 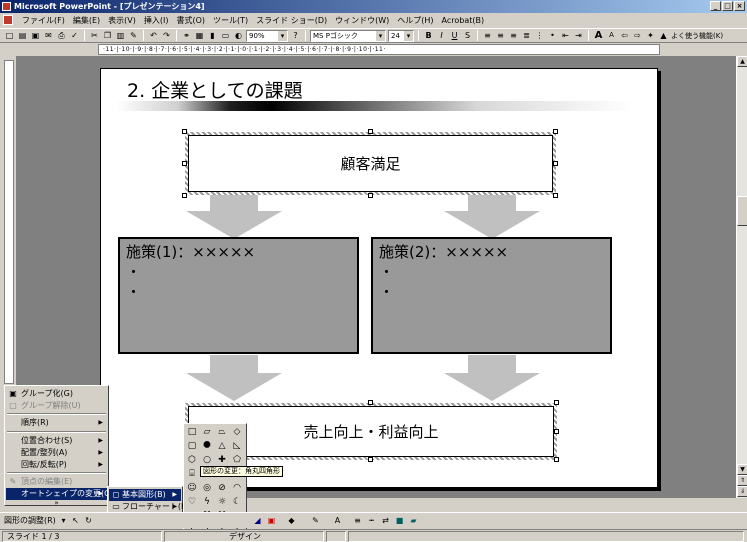 I want to click on demote-icon: ⇨, so click(x=637, y=35).